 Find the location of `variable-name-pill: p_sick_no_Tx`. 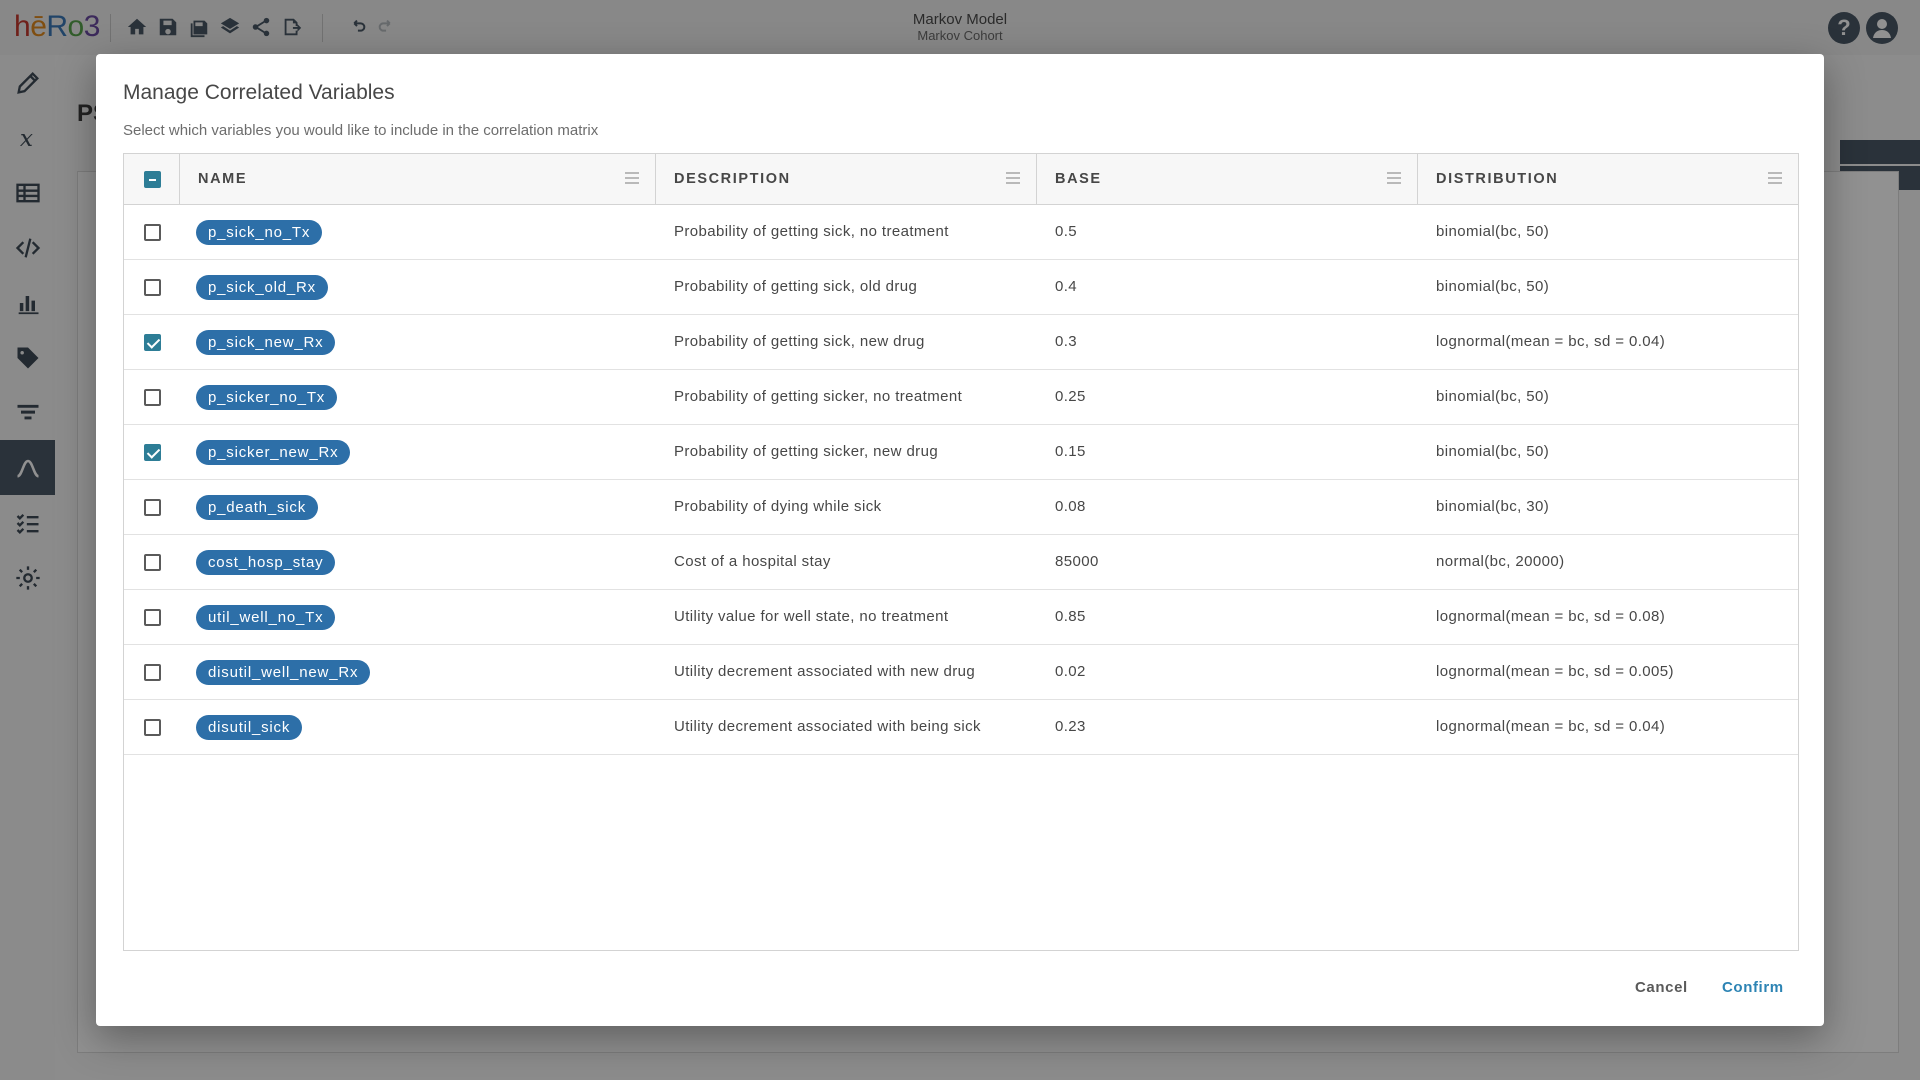

variable-name-pill: p_sick_no_Tx is located at coordinates (259, 232).